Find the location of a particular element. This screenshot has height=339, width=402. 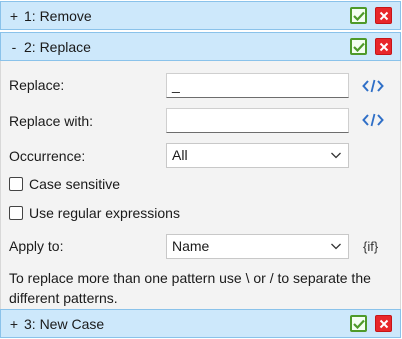

apply-to-select: Name is located at coordinates (257, 246).